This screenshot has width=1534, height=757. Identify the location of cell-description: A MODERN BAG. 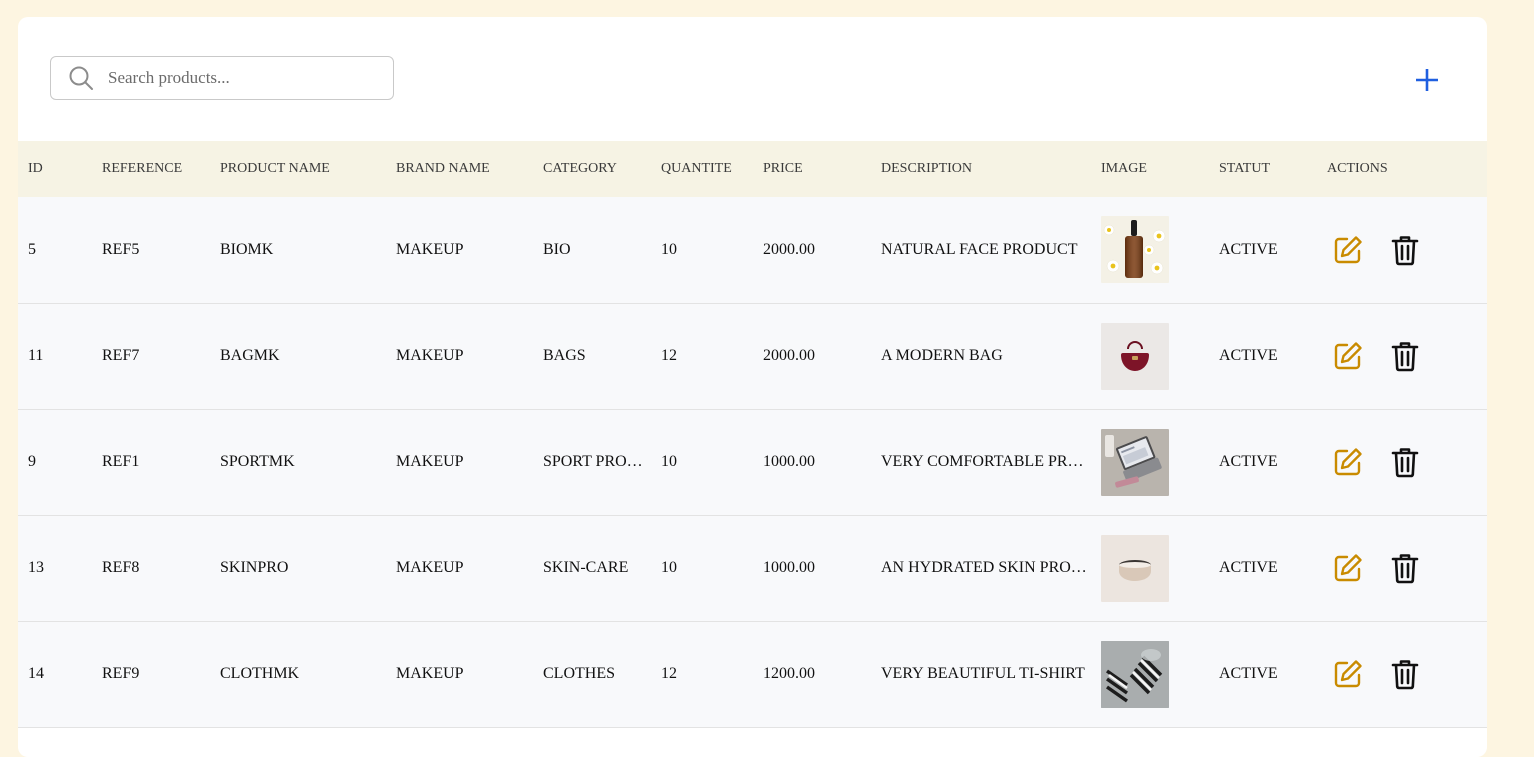
(942, 355).